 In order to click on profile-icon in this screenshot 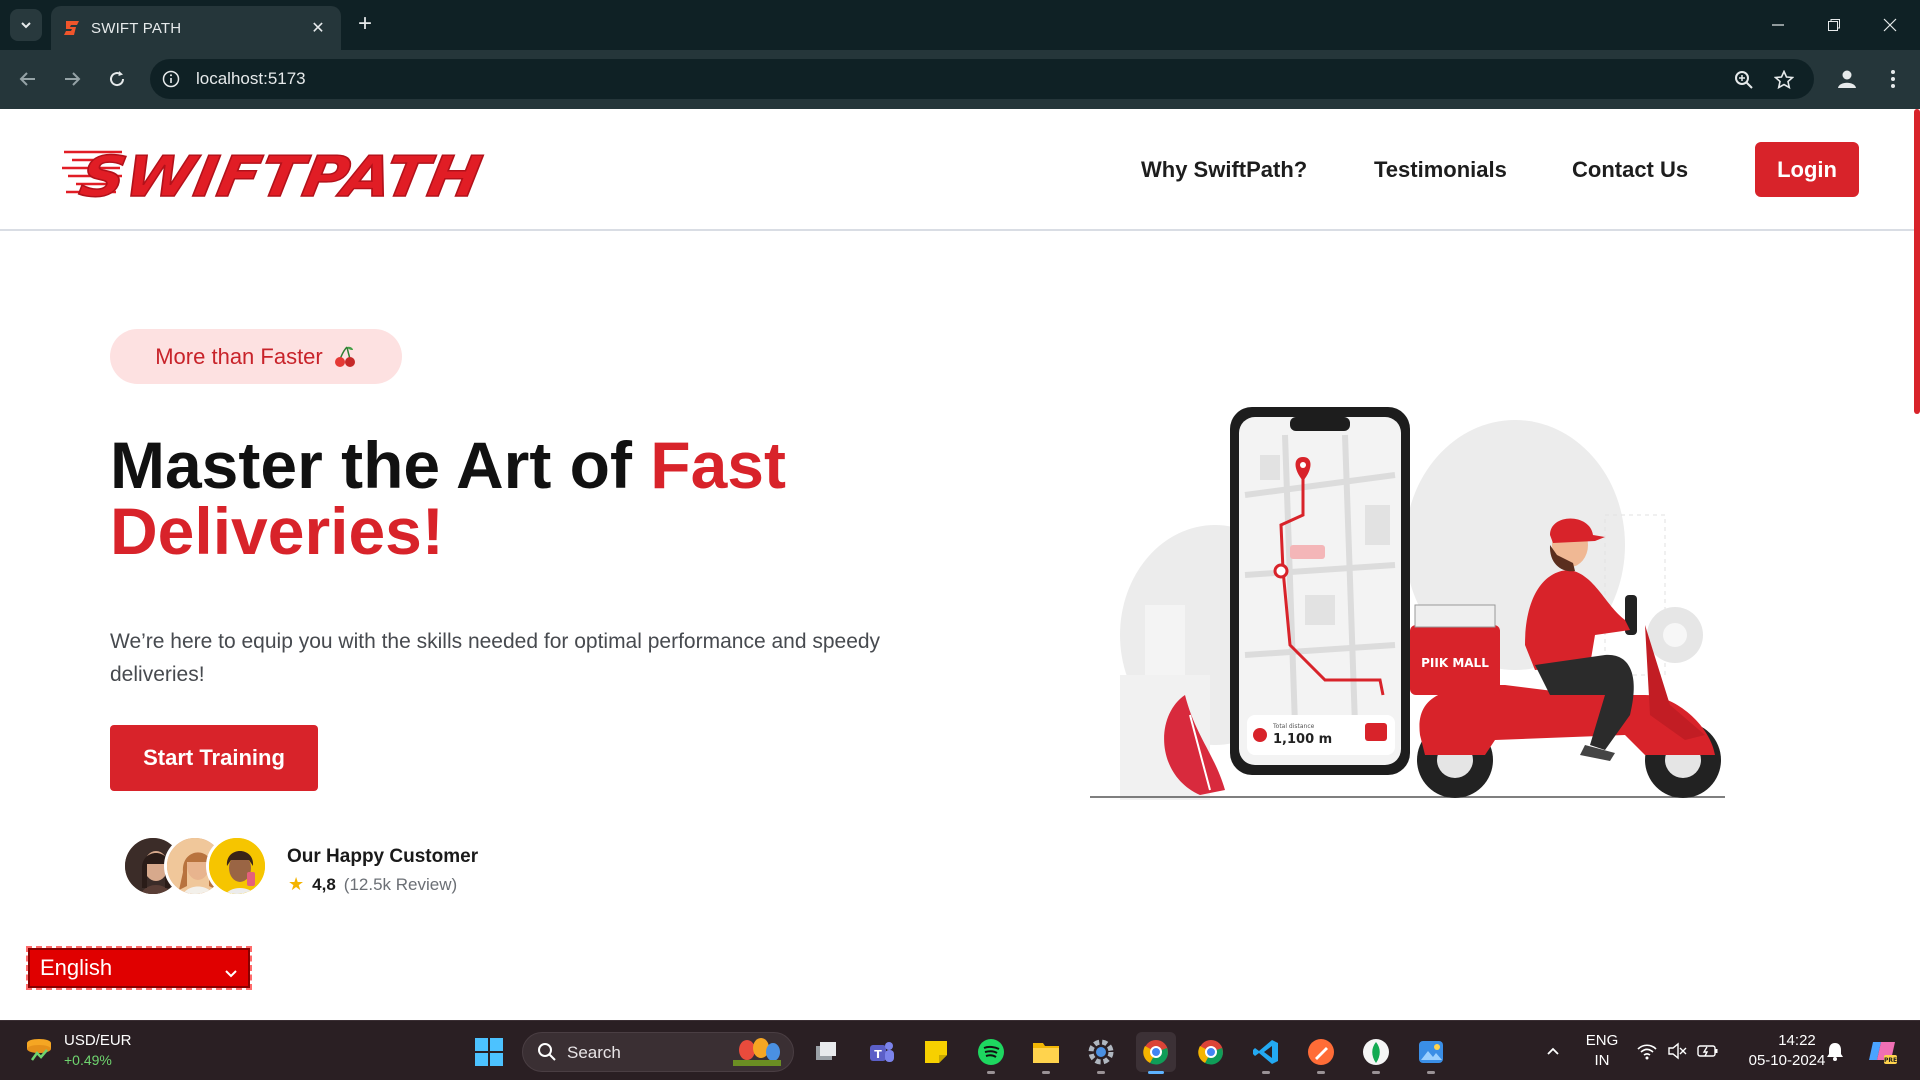, I will do `click(1847, 79)`.